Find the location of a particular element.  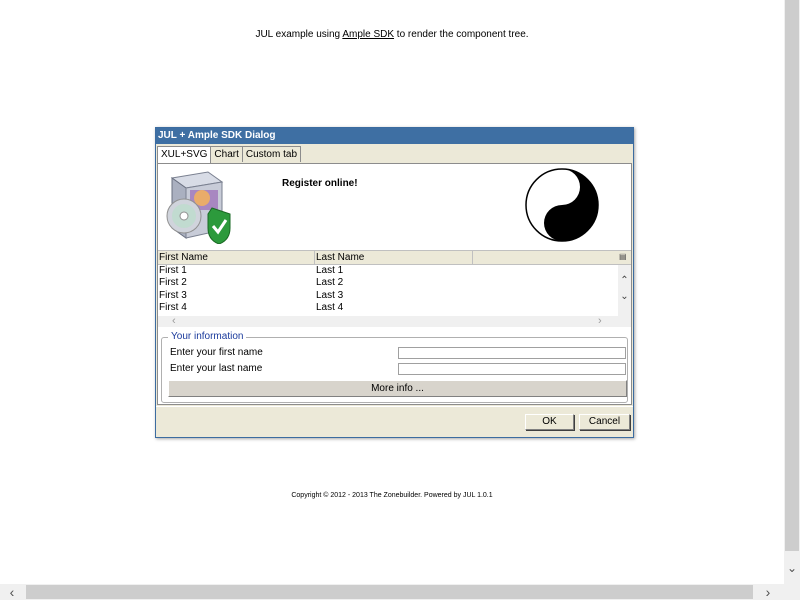

software-box-icon is located at coordinates (198, 207).